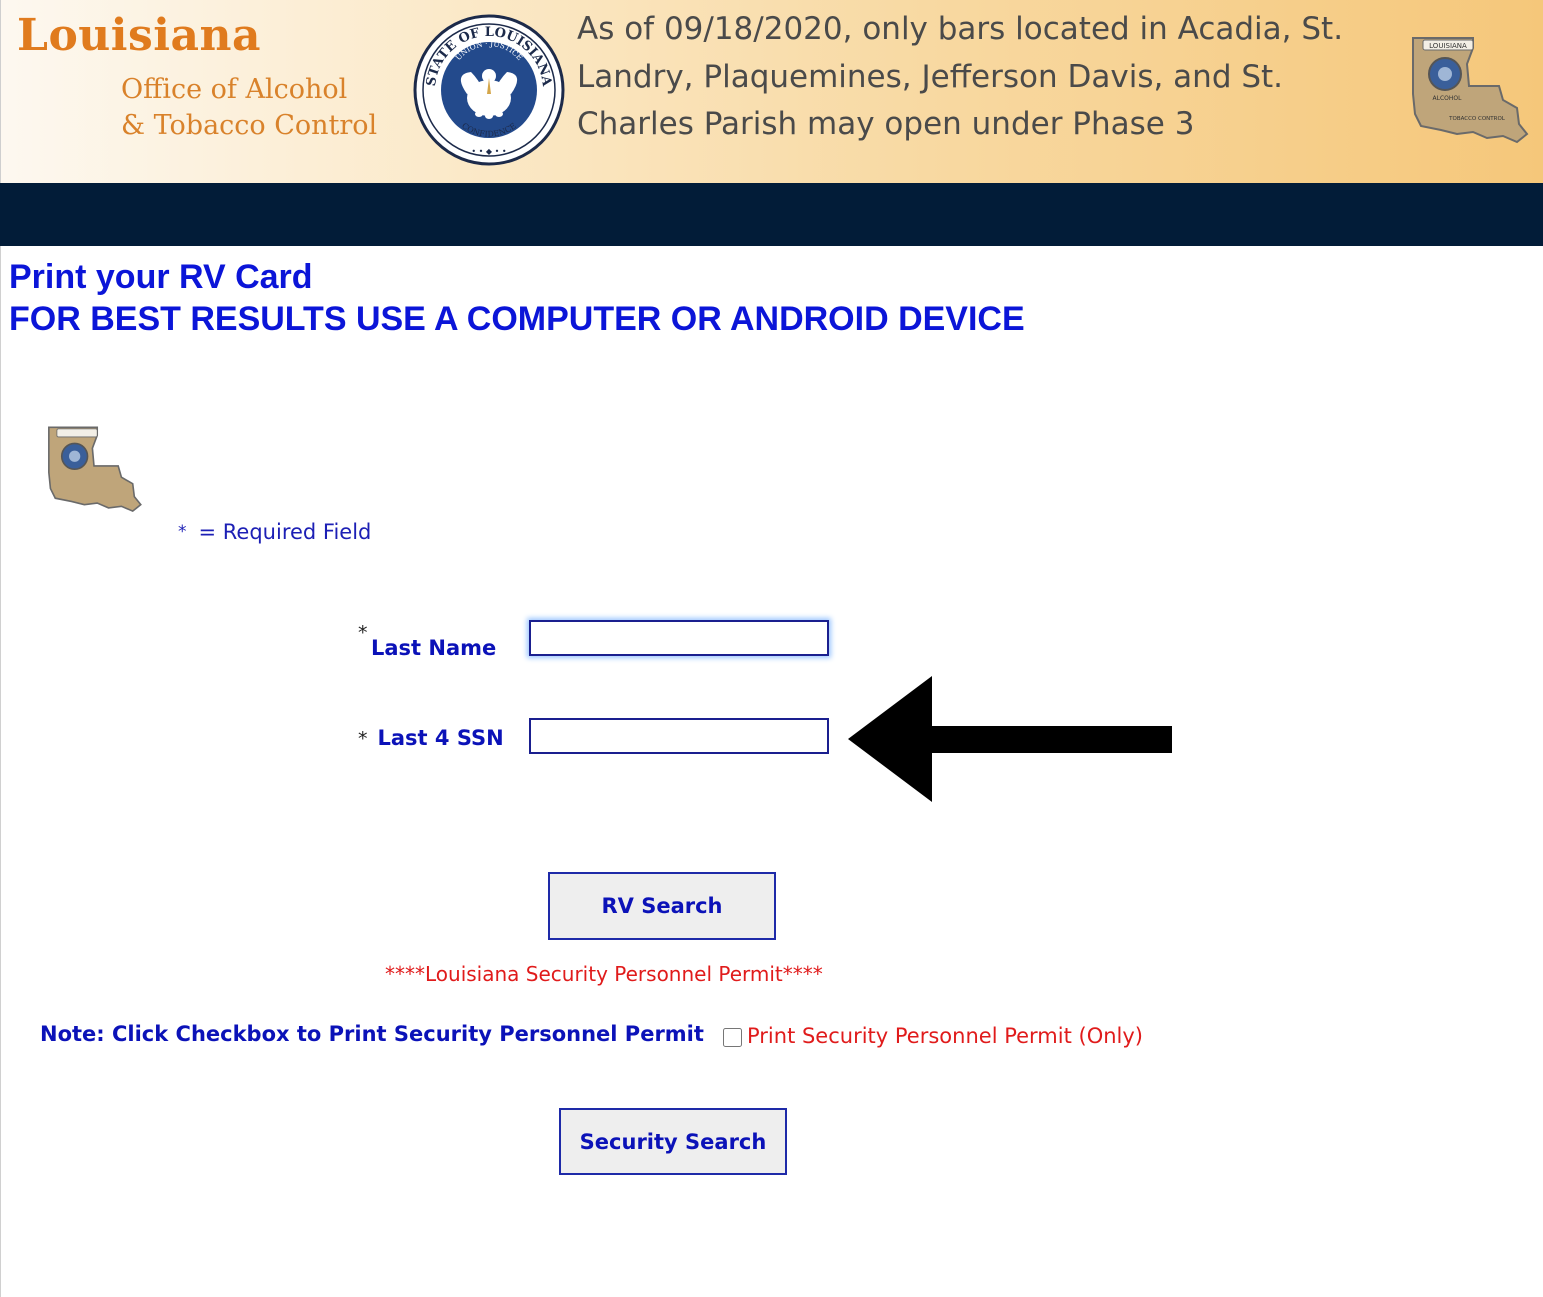 The width and height of the screenshot is (1543, 1297). Describe the element at coordinates (1470, 90) in the screenshot. I see `louisiana-map-logo-icon: LOUISIANA ALCOHOL TOBACCO CONTROL` at that location.